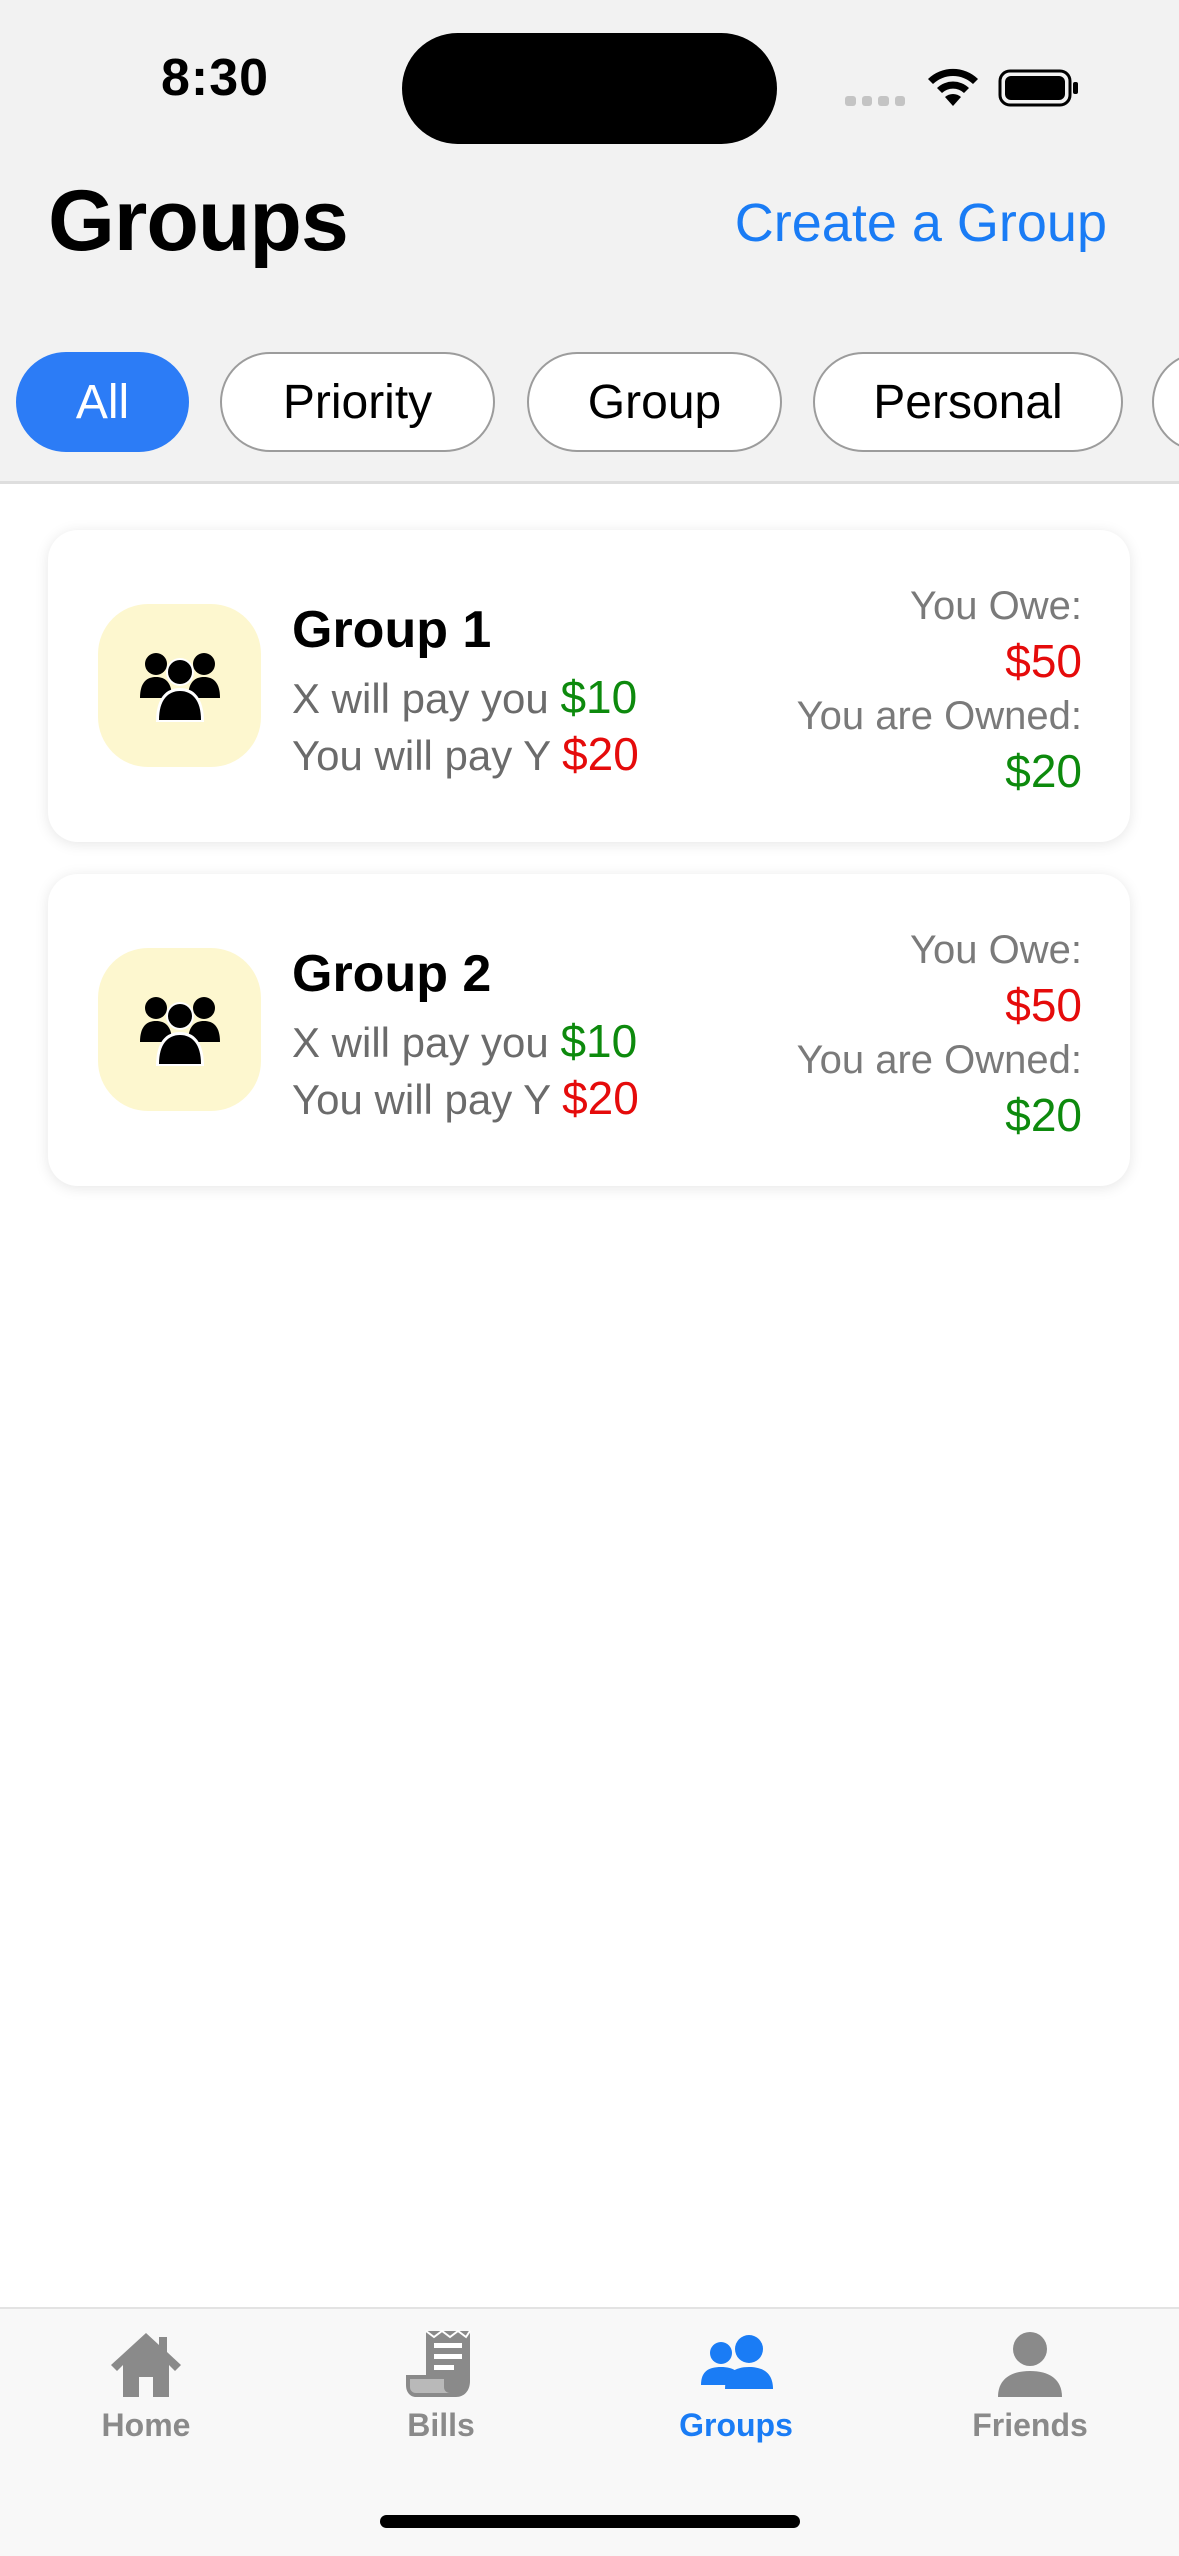  What do you see at coordinates (438, 2363) in the screenshot?
I see `bills-icon` at bounding box center [438, 2363].